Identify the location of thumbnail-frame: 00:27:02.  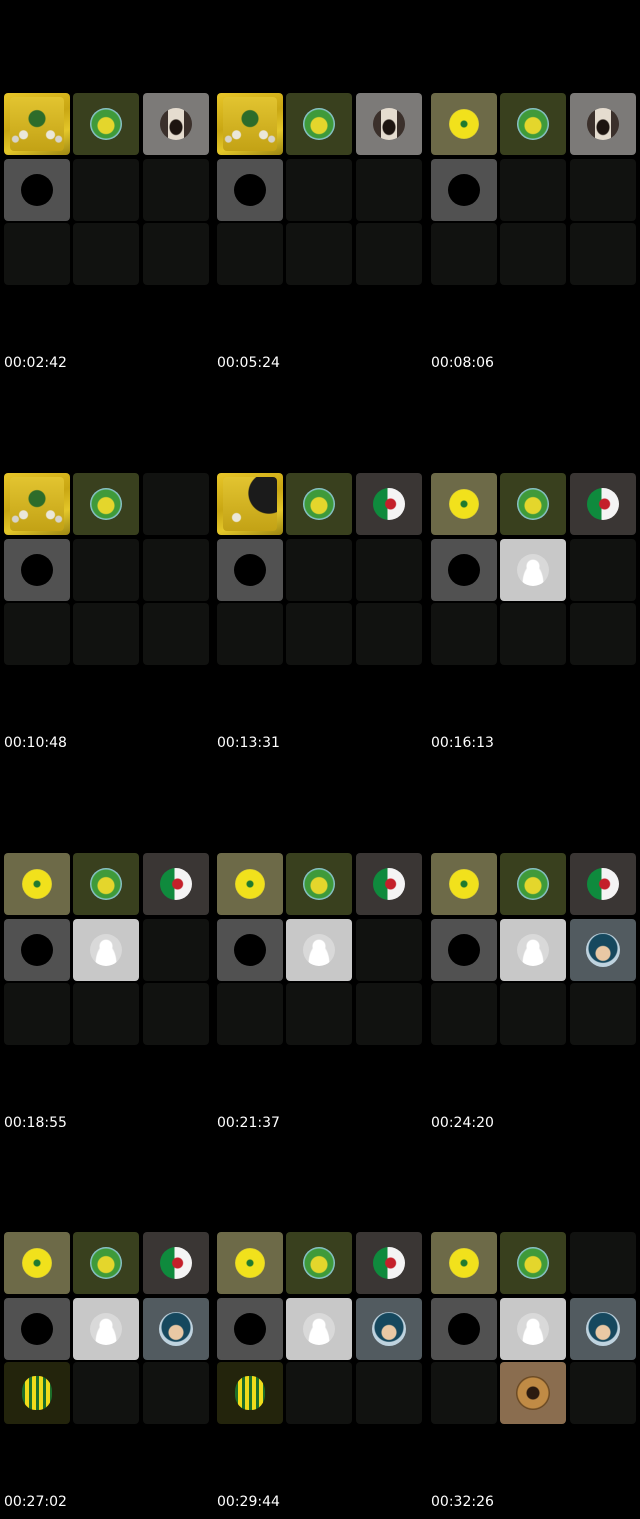
(106, 1329).